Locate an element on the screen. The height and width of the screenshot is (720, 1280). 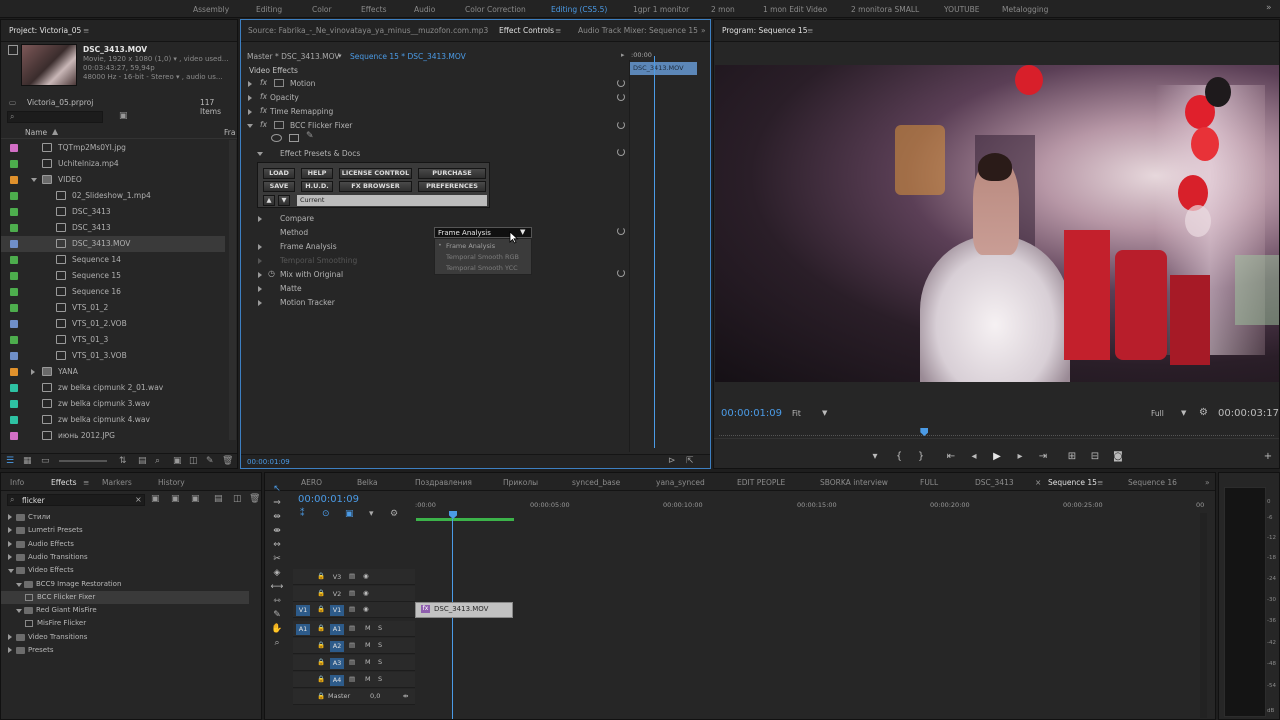
workspace-tab: Color Correction is located at coordinates (495, 9).